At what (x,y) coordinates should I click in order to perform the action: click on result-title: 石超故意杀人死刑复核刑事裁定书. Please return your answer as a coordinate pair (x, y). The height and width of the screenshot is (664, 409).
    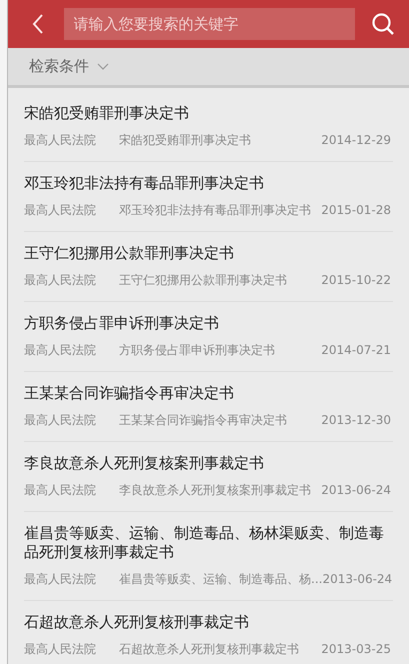
    Looking at the image, I should click on (207, 622).